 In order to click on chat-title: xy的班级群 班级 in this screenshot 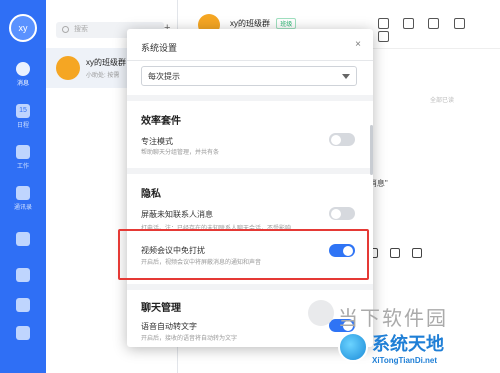, I will do `click(263, 23)`.